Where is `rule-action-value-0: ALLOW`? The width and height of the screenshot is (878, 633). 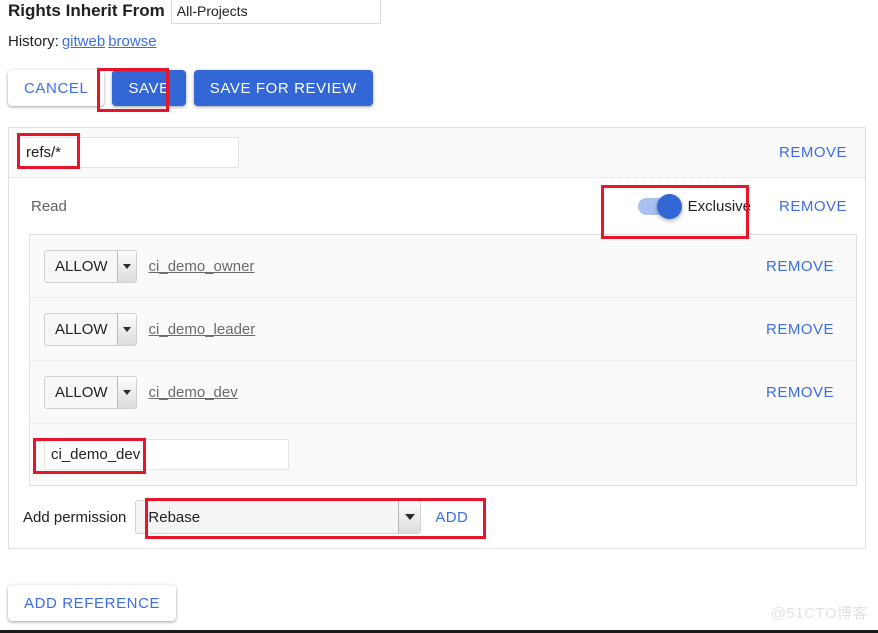
rule-action-value-0: ALLOW is located at coordinates (81, 266).